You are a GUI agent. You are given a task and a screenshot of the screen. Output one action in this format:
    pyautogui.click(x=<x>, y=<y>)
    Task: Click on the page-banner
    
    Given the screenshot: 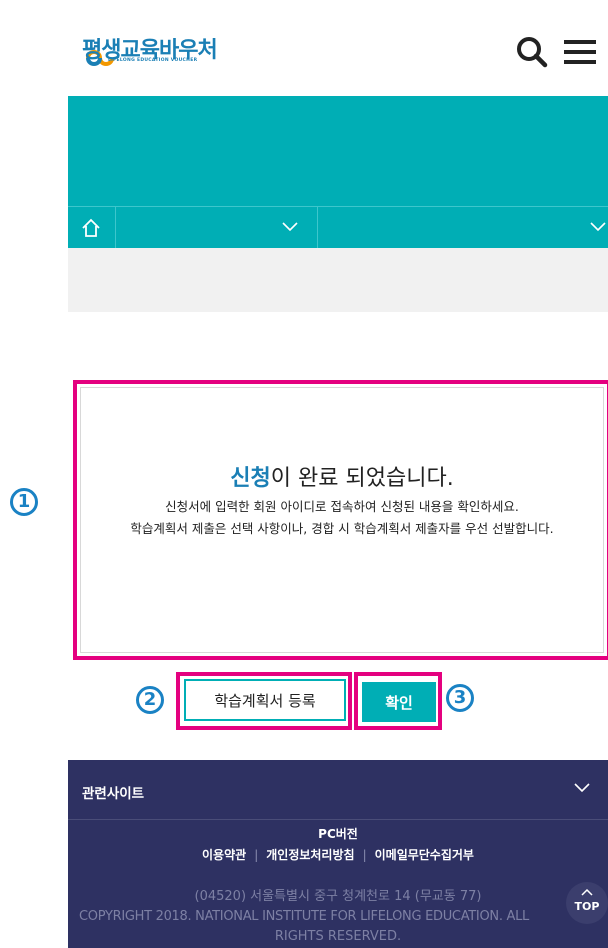 What is the action you would take?
    pyautogui.click(x=338, y=151)
    